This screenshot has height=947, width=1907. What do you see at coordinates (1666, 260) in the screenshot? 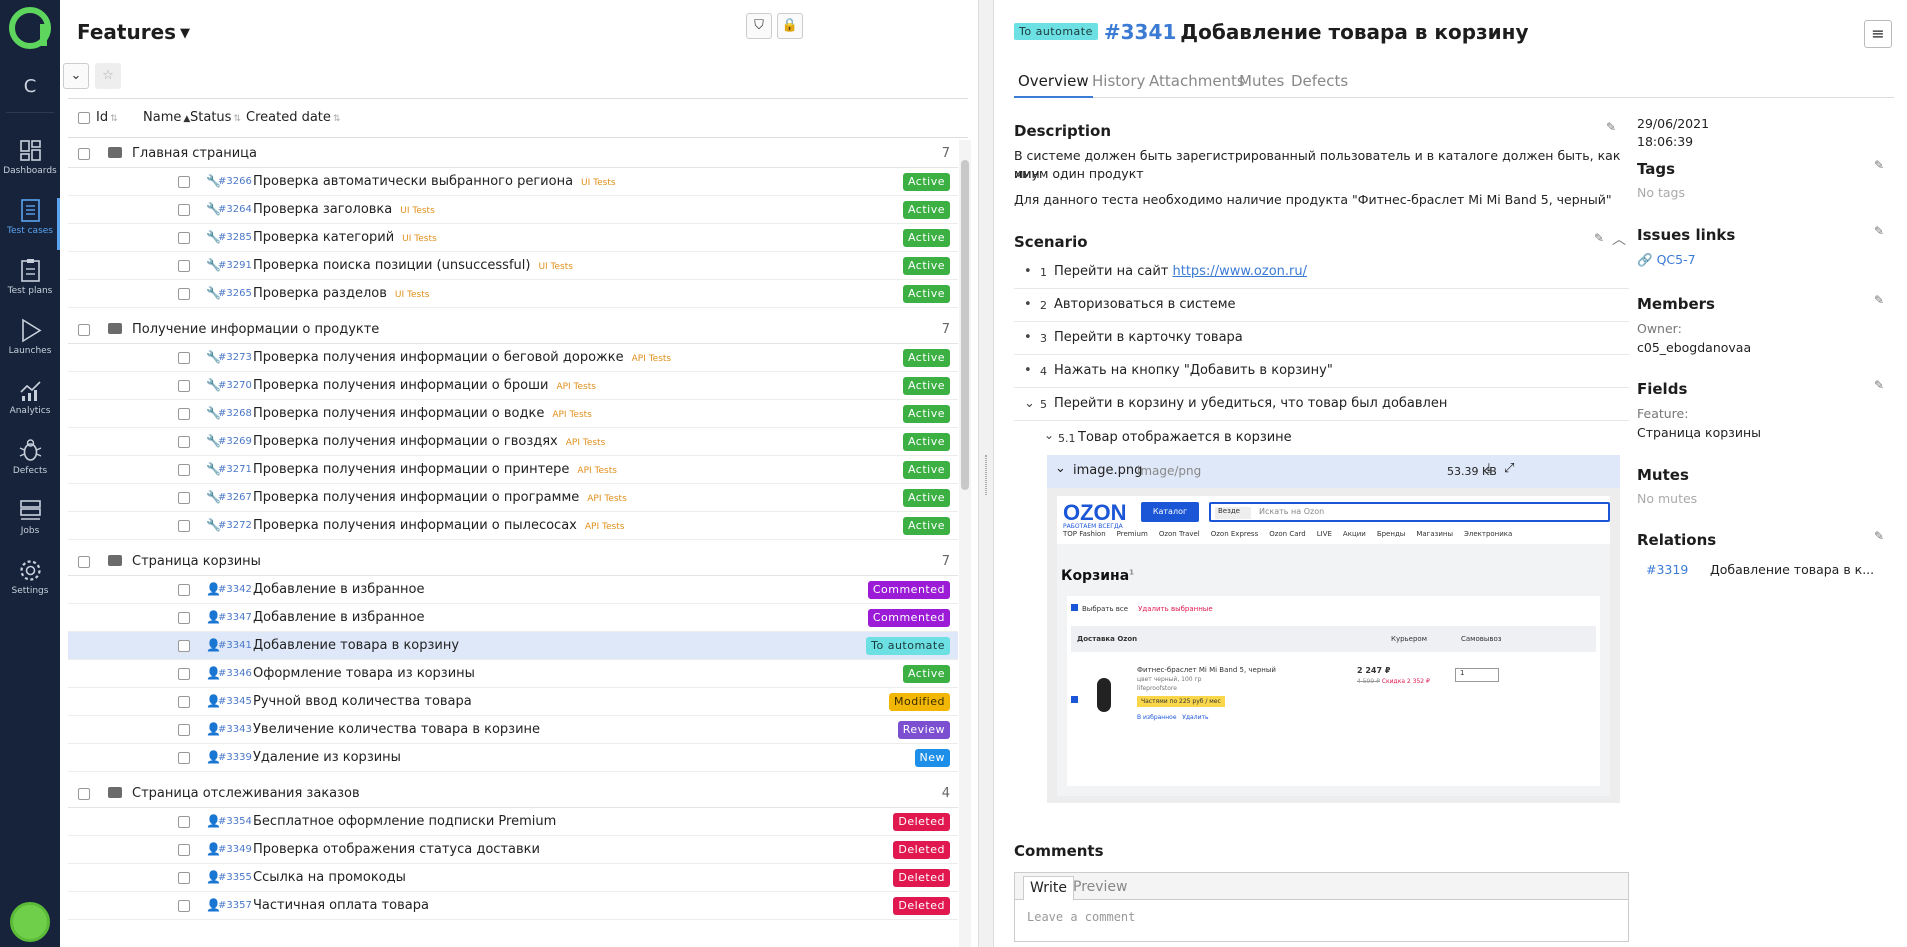
I see `issue-link: 🔗 QC5-7` at bounding box center [1666, 260].